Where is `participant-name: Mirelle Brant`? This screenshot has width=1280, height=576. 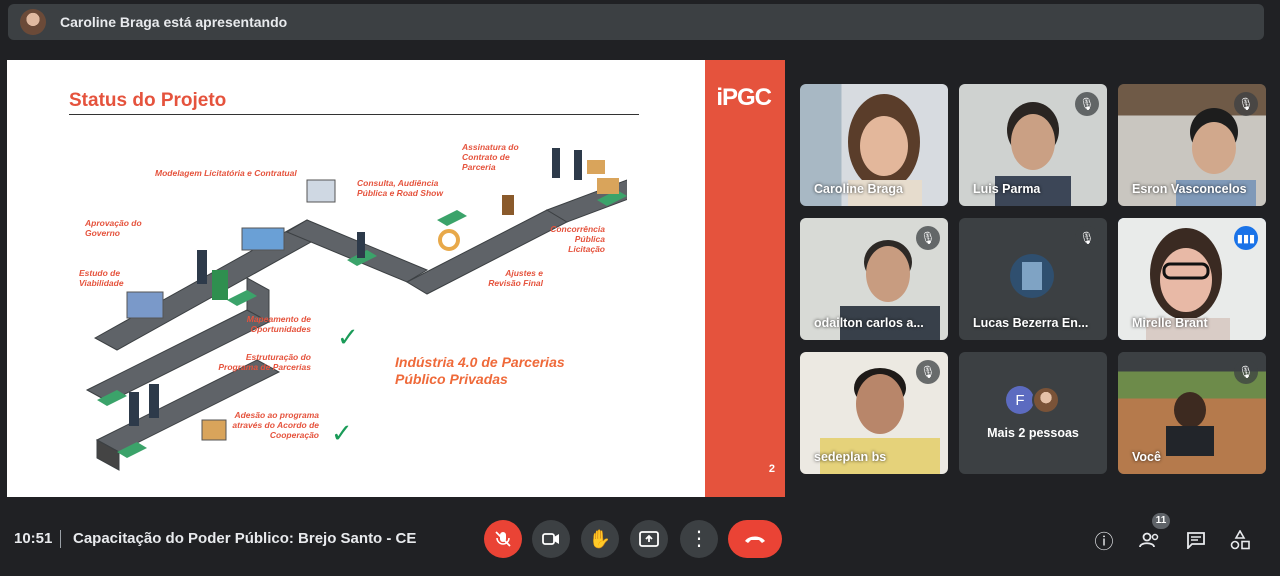
participant-name: Mirelle Brant is located at coordinates (1170, 323).